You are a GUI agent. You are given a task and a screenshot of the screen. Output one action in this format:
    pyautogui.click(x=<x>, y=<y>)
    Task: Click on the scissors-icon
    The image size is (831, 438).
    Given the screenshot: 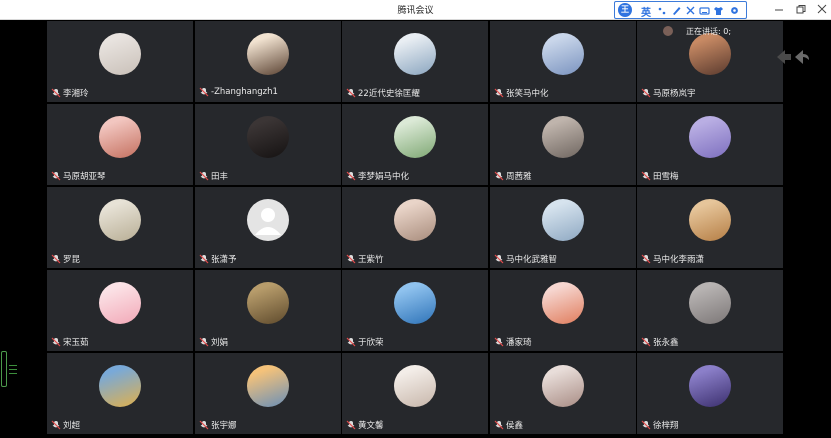 What is the action you would take?
    pyautogui.click(x=690, y=10)
    